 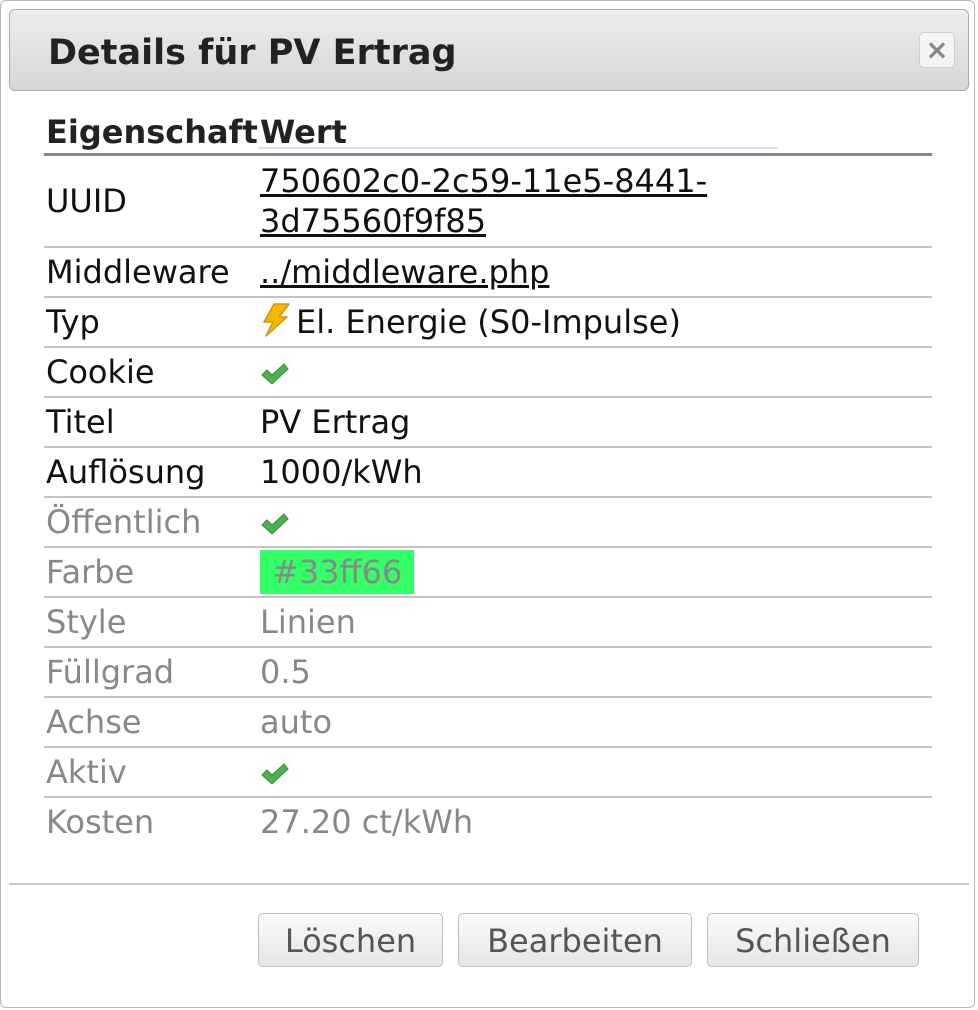 What do you see at coordinates (151, 572) in the screenshot?
I see `row-label-color: Farbe` at bounding box center [151, 572].